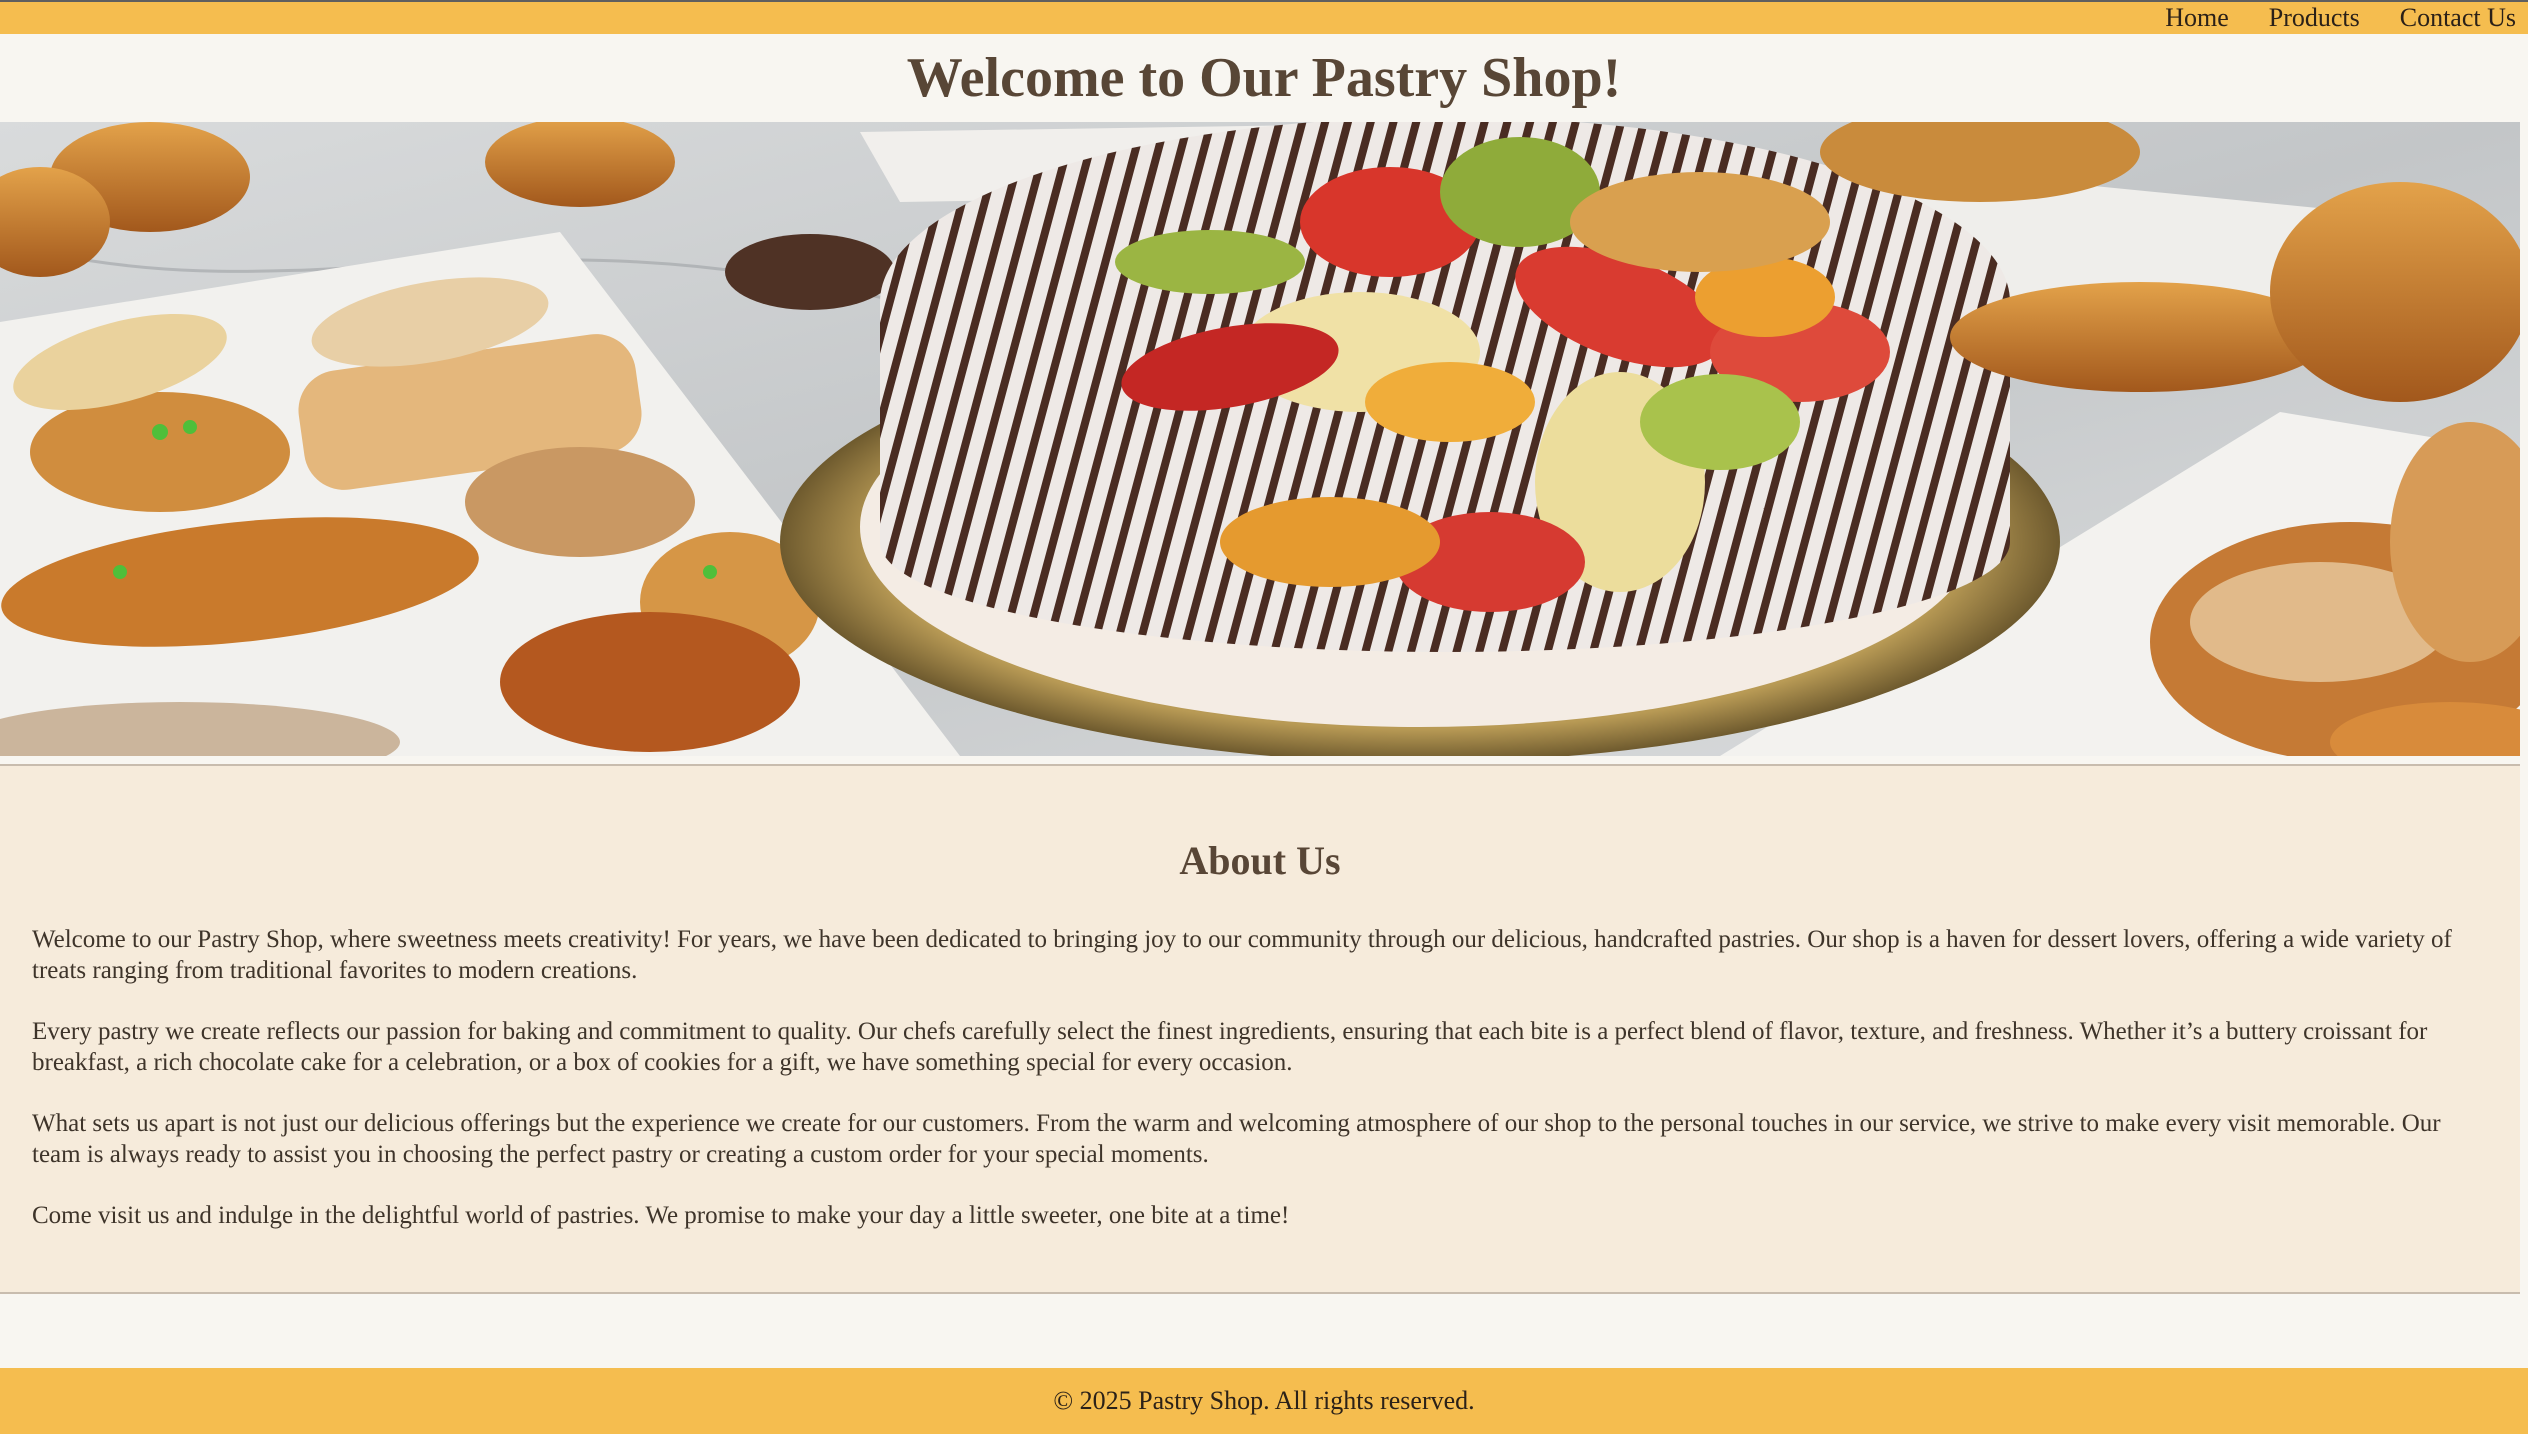 Image resolution: width=2528 pixels, height=1434 pixels. I want to click on footer-copyright: © 2025 Pastry Shop. All rights reserved., so click(1264, 1400).